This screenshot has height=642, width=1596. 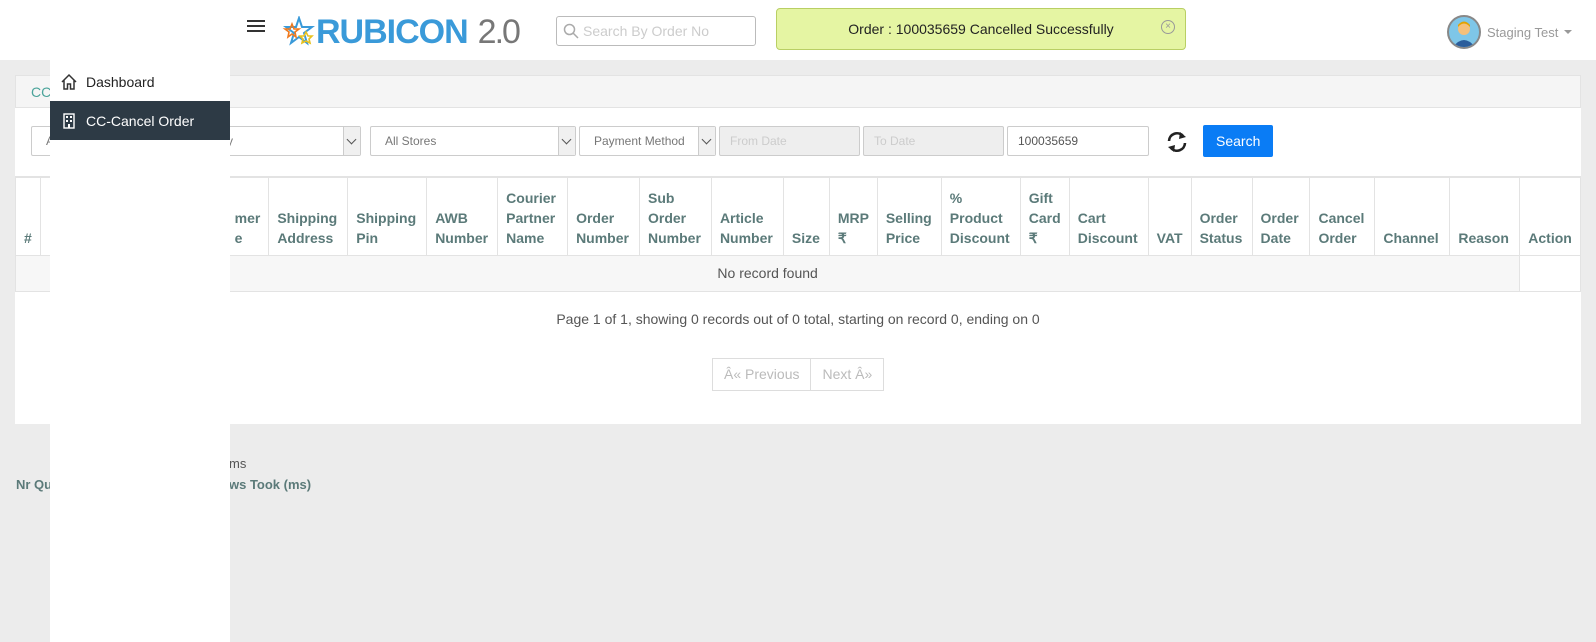 What do you see at coordinates (256, 28) in the screenshot?
I see `menu-toggle-icon` at bounding box center [256, 28].